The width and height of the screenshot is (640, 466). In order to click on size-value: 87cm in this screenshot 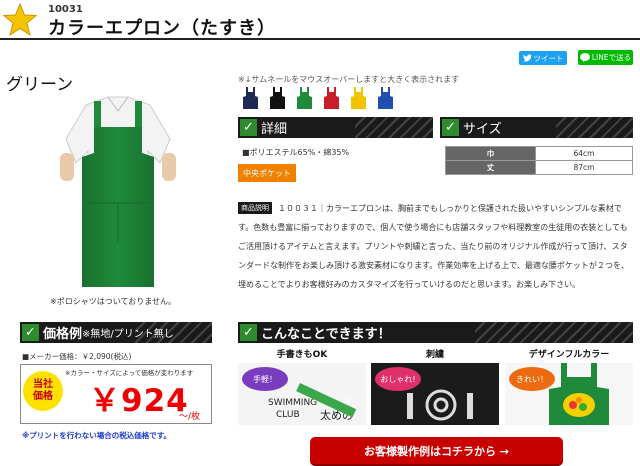, I will do `click(584, 167)`.